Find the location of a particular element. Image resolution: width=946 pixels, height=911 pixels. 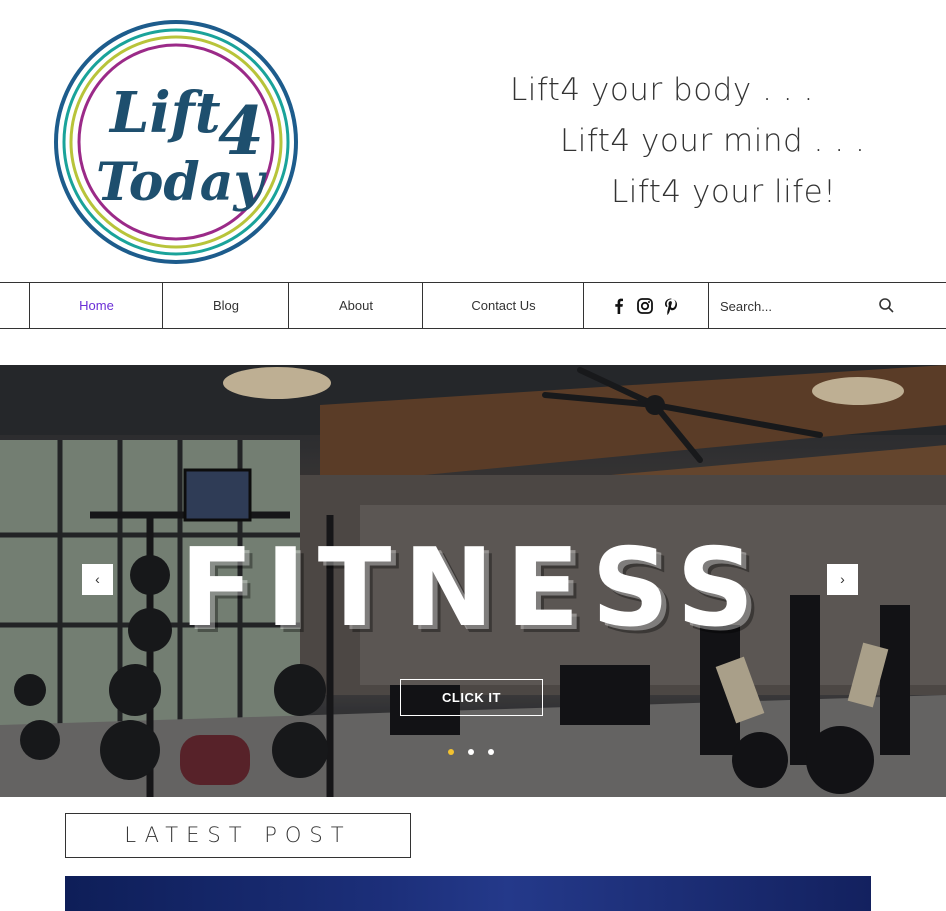

chevron-left-icon: ‹ is located at coordinates (97, 579).